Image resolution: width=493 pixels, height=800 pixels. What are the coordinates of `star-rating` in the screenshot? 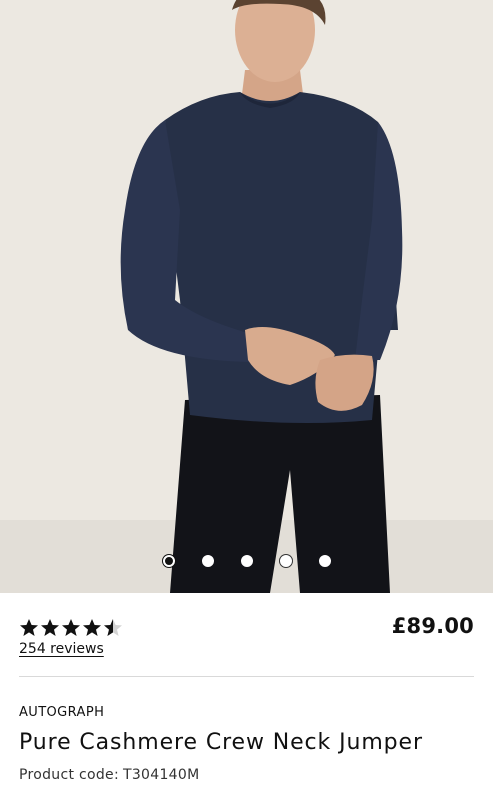 It's located at (71, 628).